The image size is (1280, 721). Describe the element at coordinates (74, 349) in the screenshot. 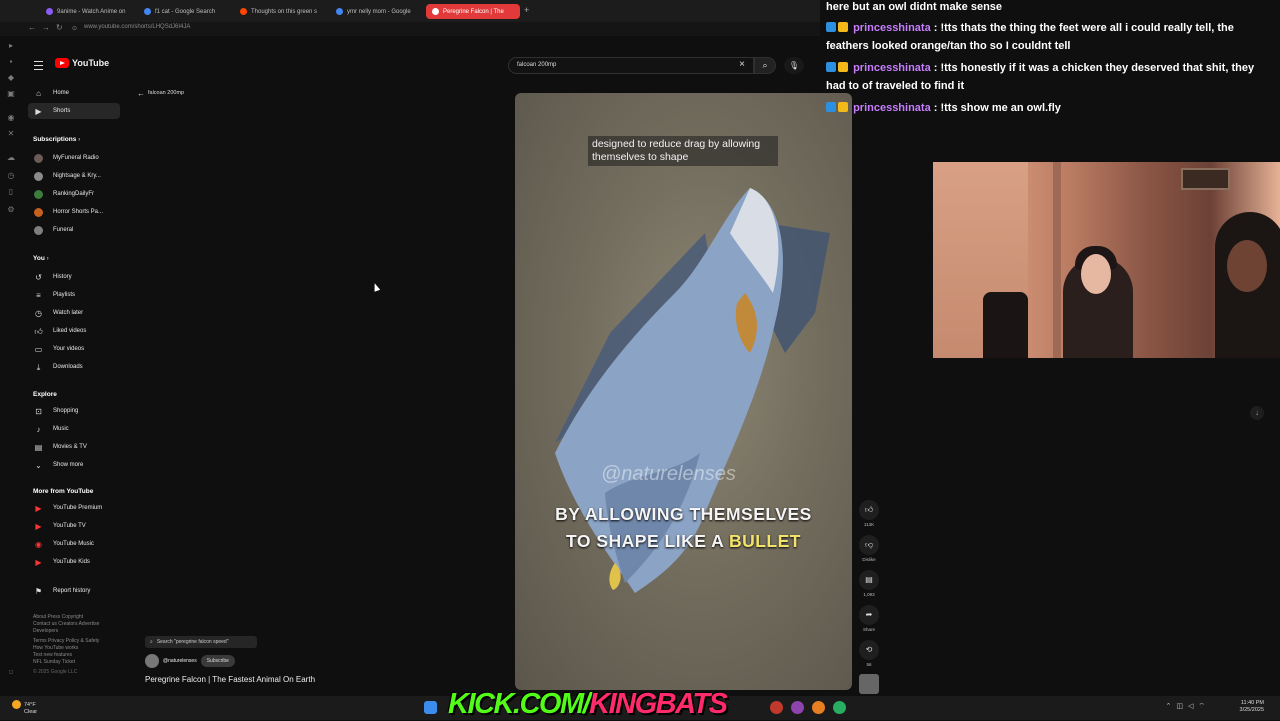

I see `sidebar-item-your-videos: ▭ Your videos` at that location.